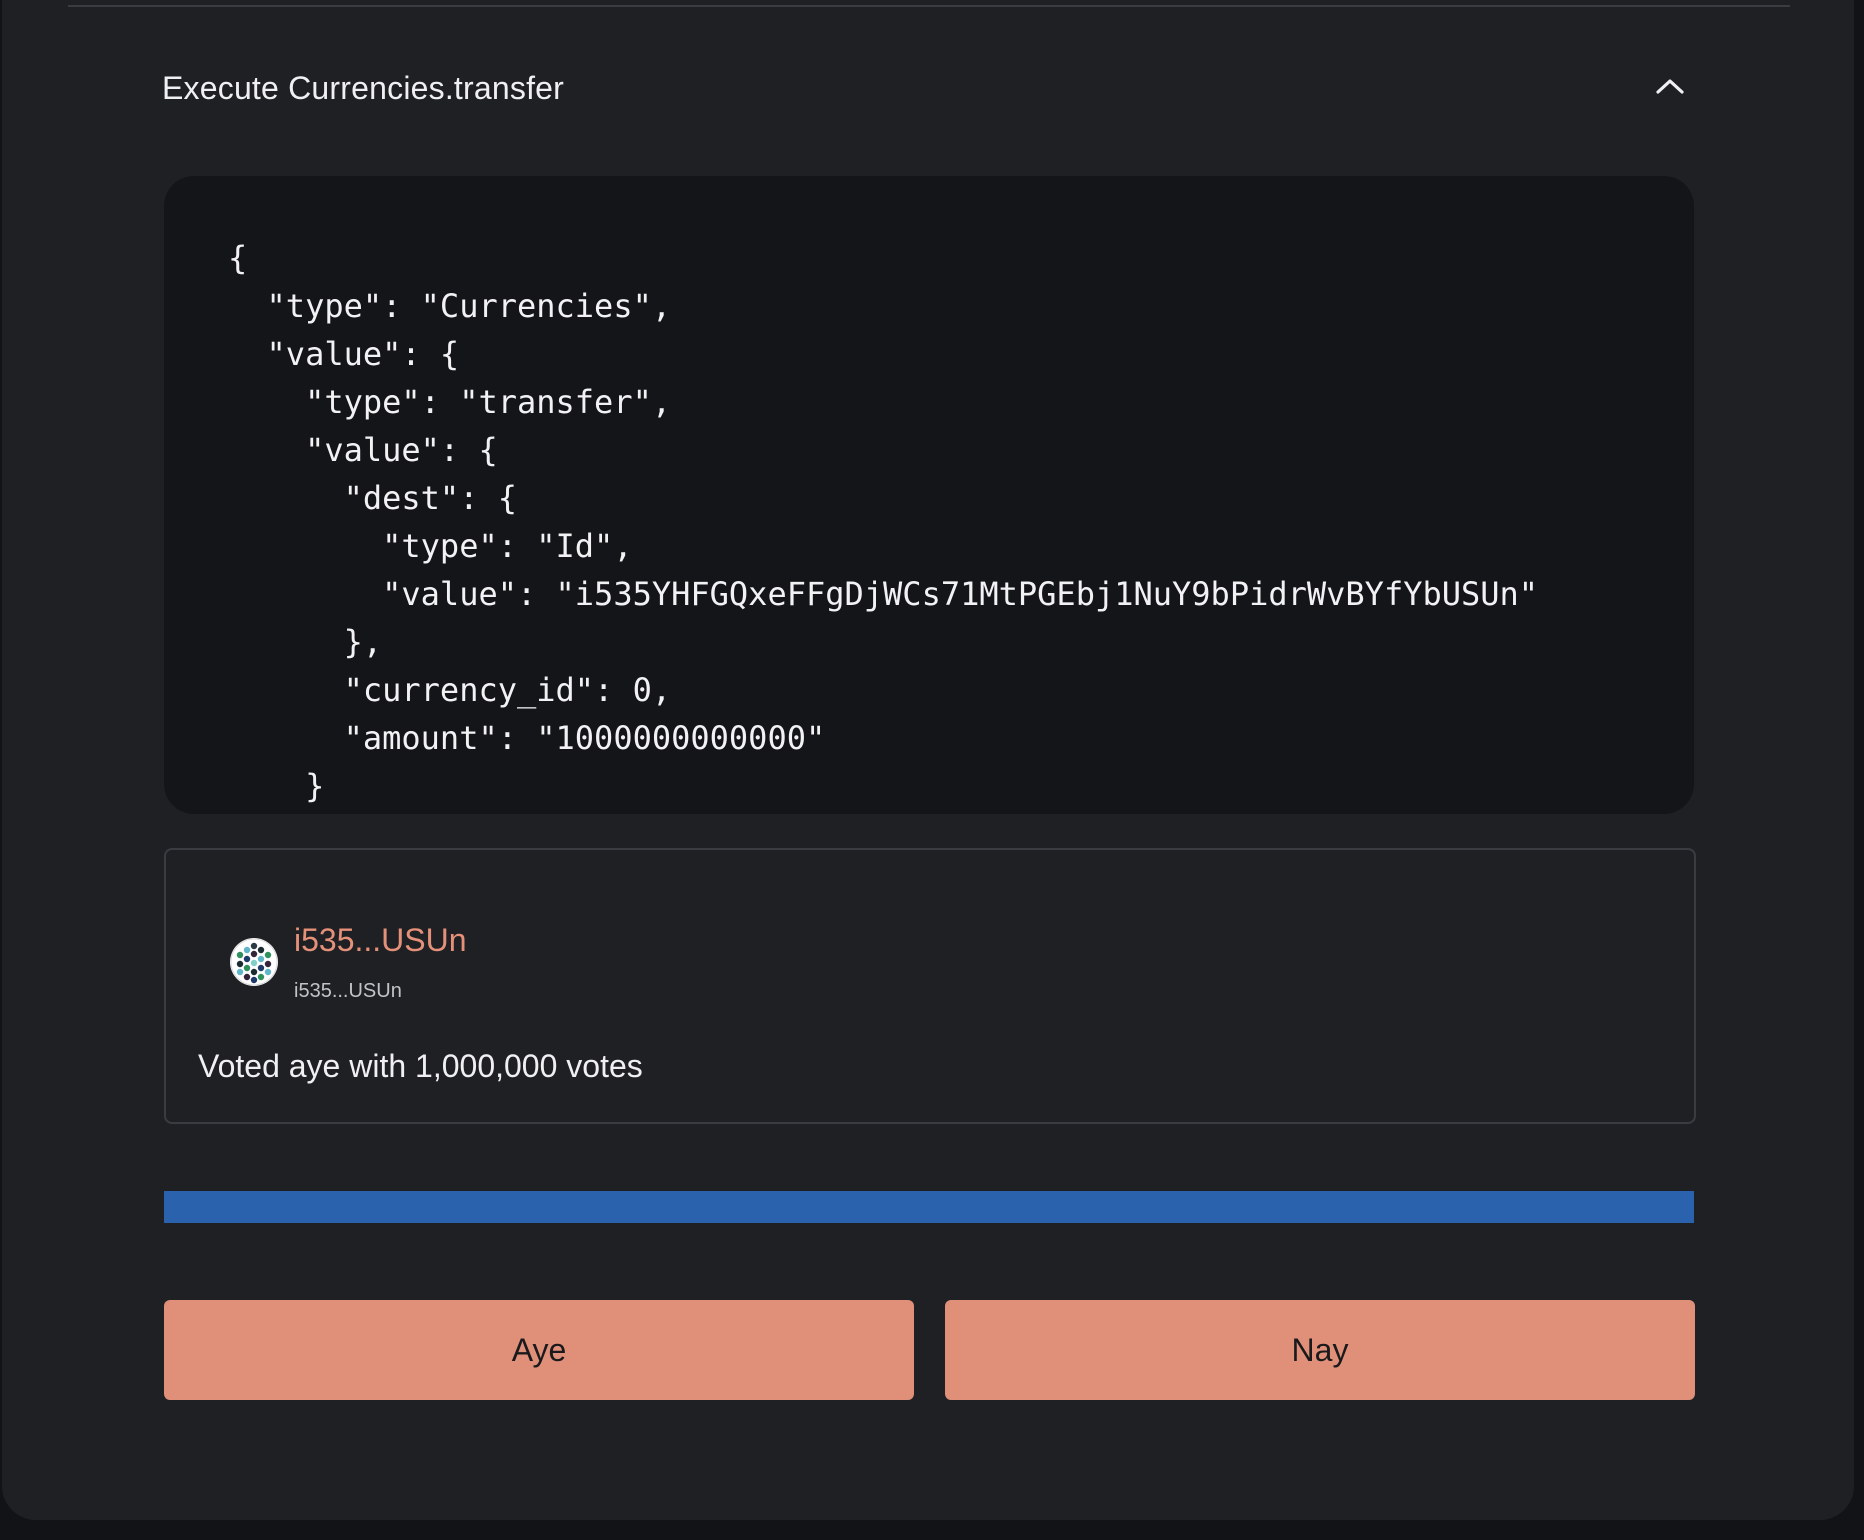  I want to click on nay-button: Nay, so click(1320, 1350).